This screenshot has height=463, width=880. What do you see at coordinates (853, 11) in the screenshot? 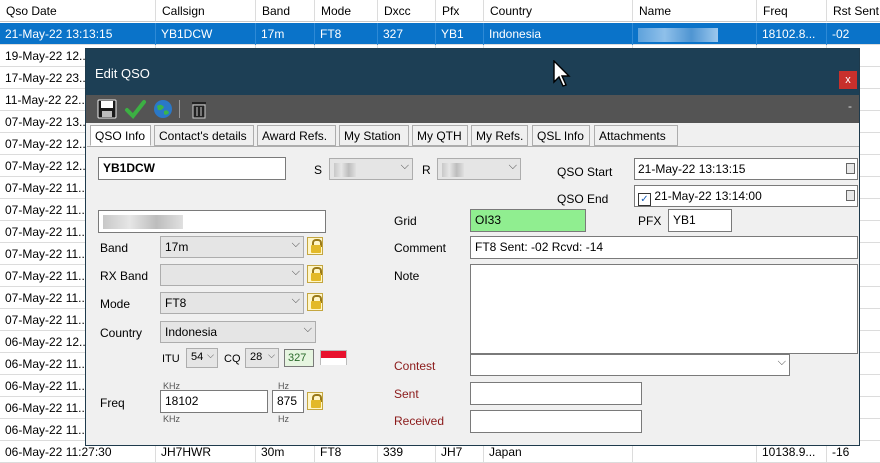
I see `column-header: Rst Sent` at bounding box center [853, 11].